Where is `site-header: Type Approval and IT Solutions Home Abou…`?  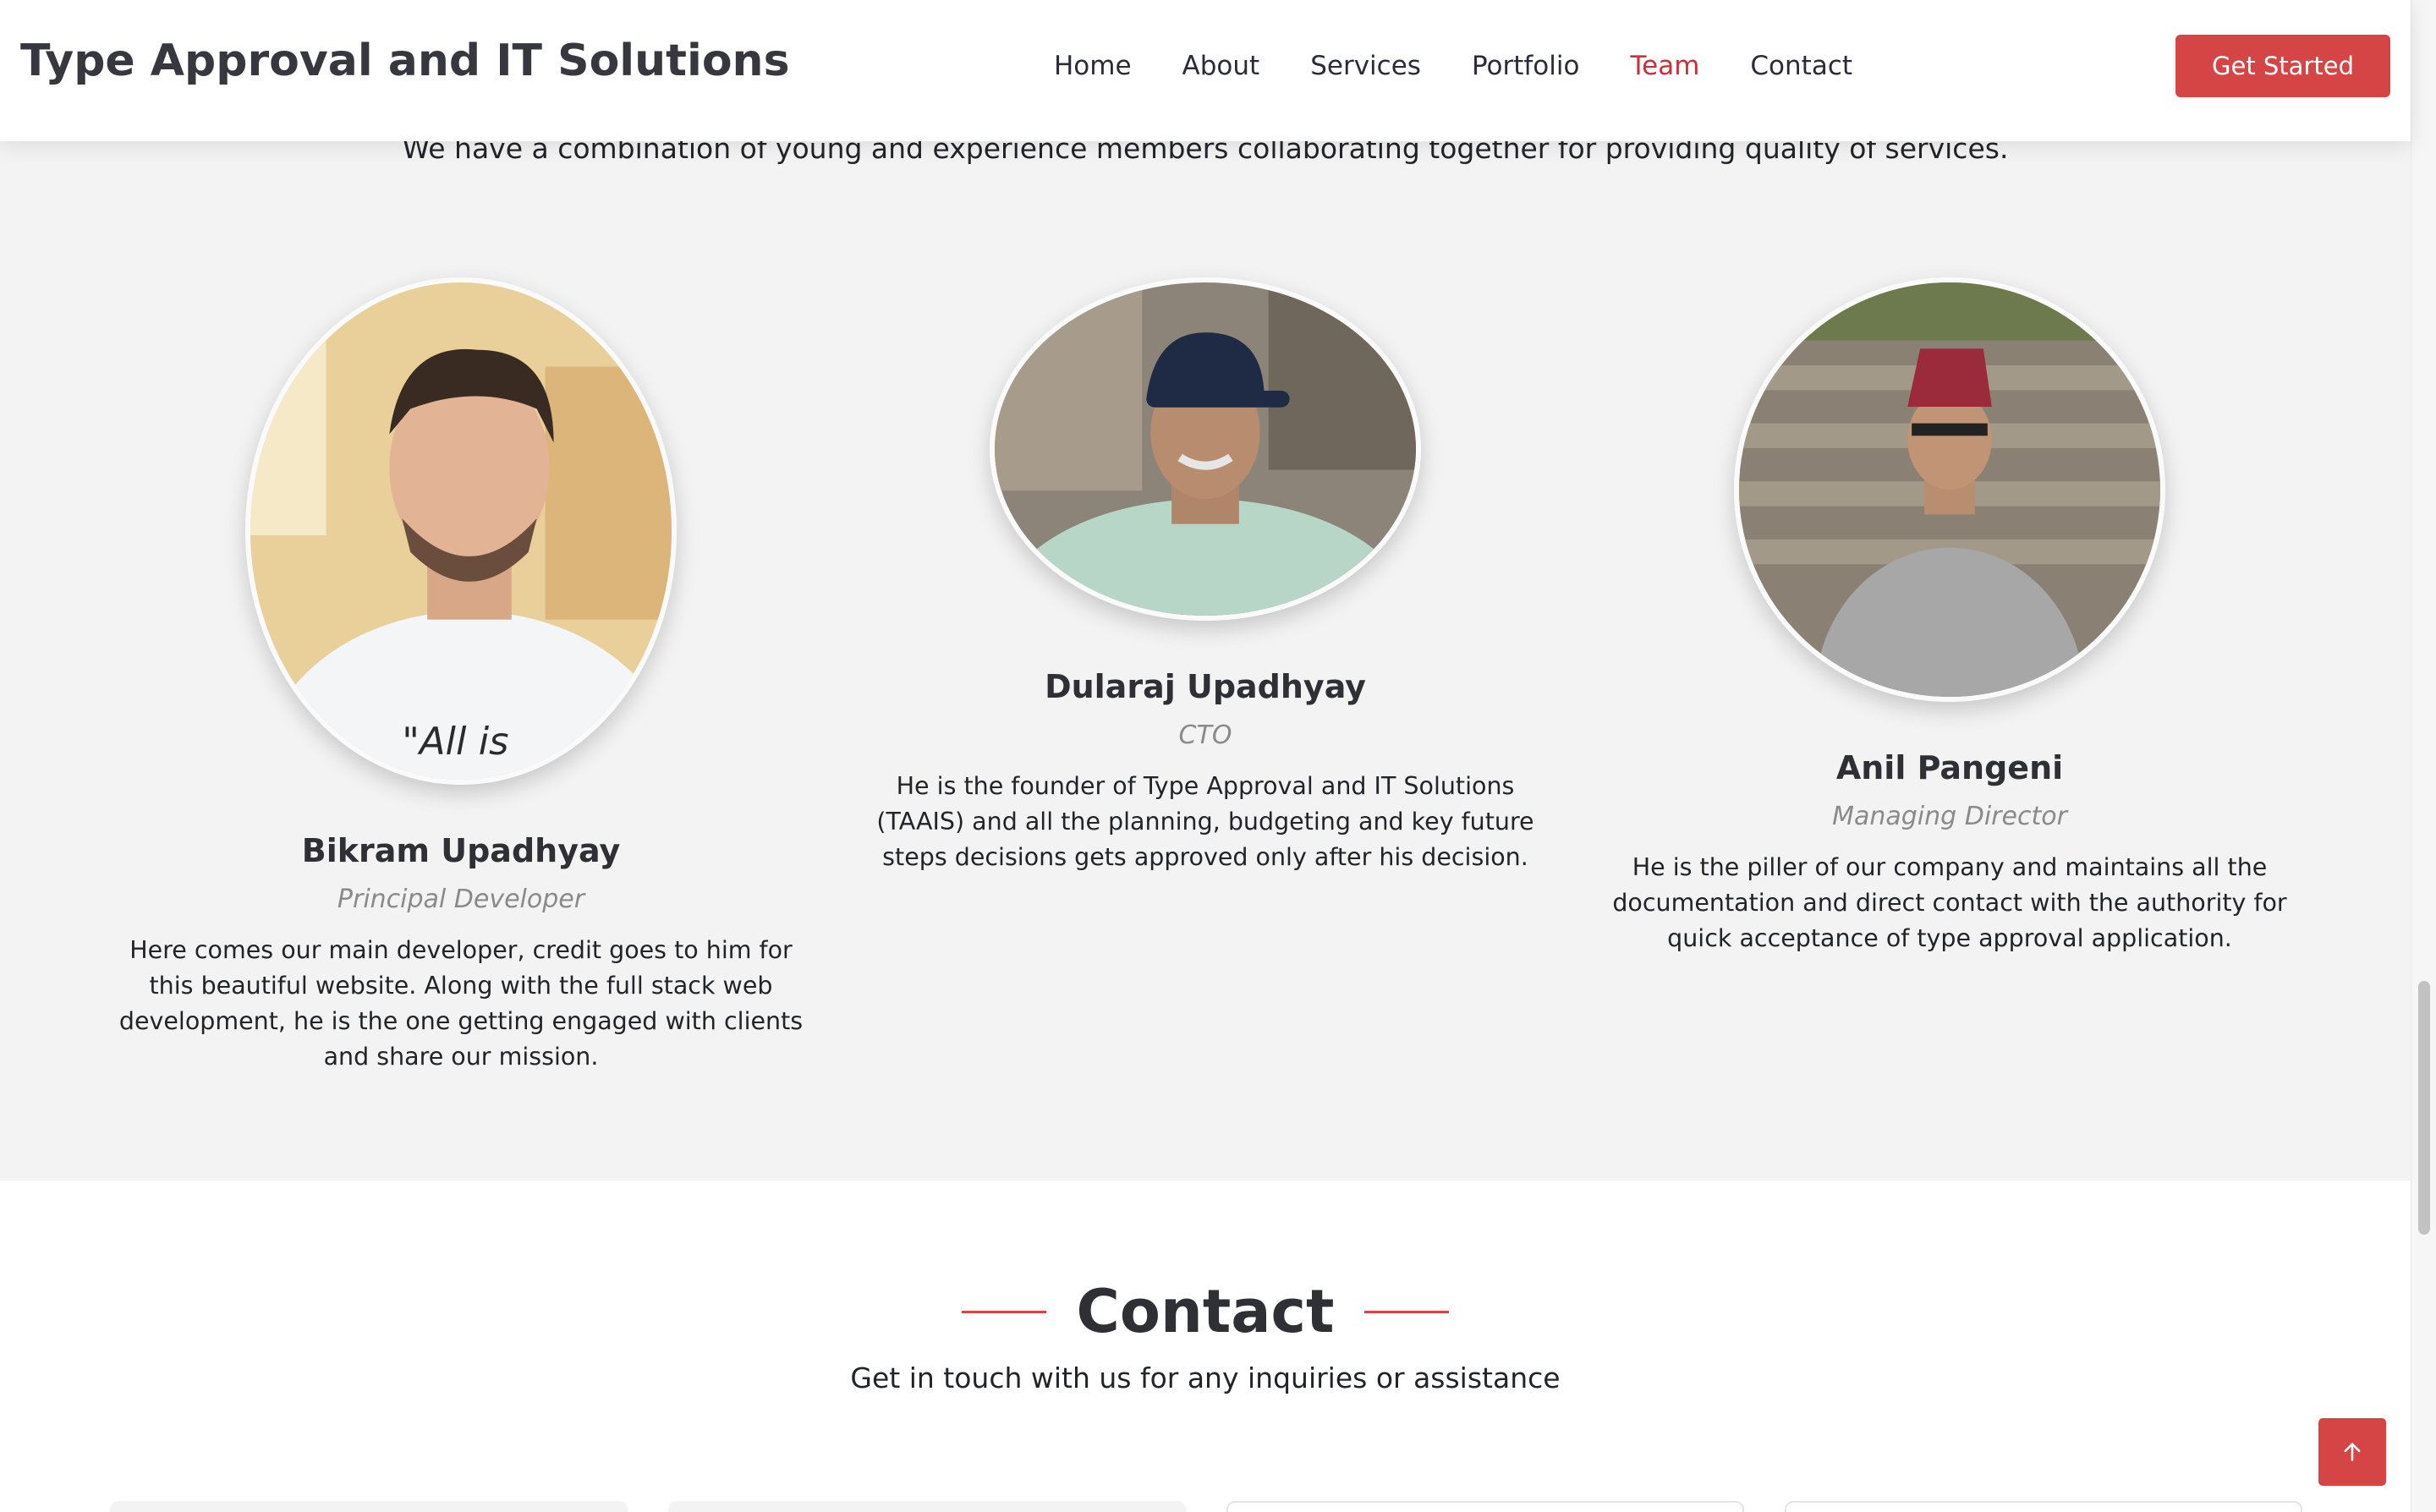
site-header: Type Approval and IT Solutions Home Abou… is located at coordinates (1205, 70).